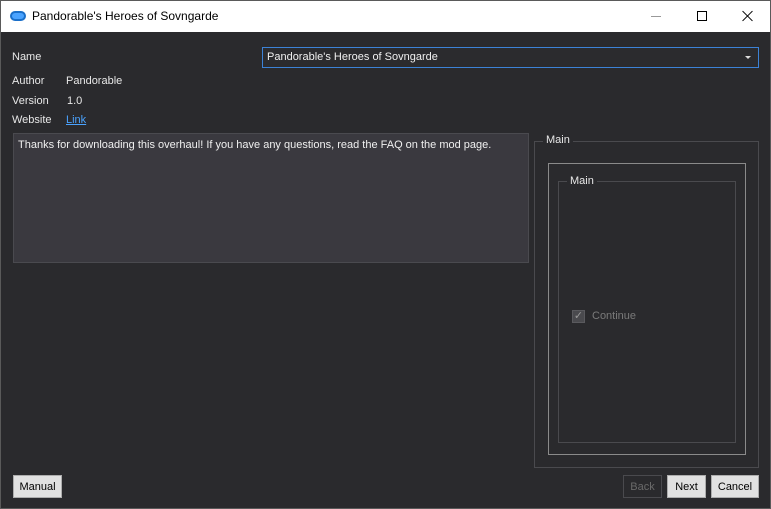  What do you see at coordinates (30, 101) in the screenshot?
I see `version-label: Version` at bounding box center [30, 101].